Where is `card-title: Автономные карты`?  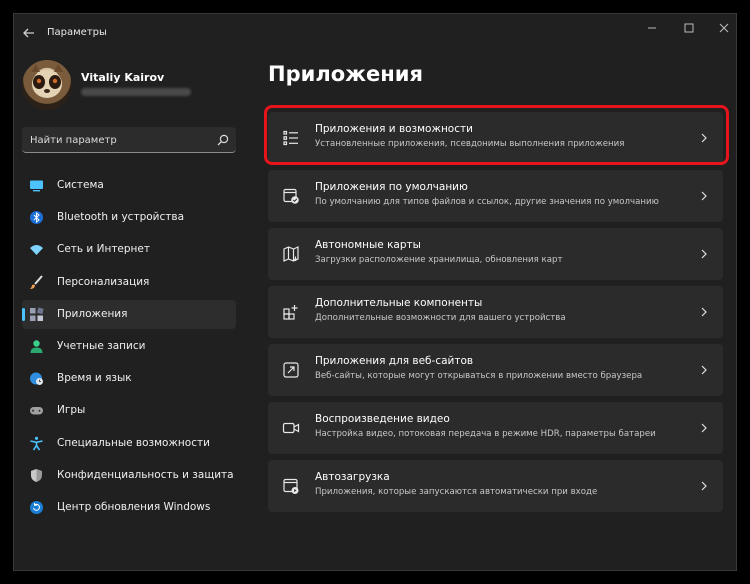 card-title: Автономные карты is located at coordinates (368, 245).